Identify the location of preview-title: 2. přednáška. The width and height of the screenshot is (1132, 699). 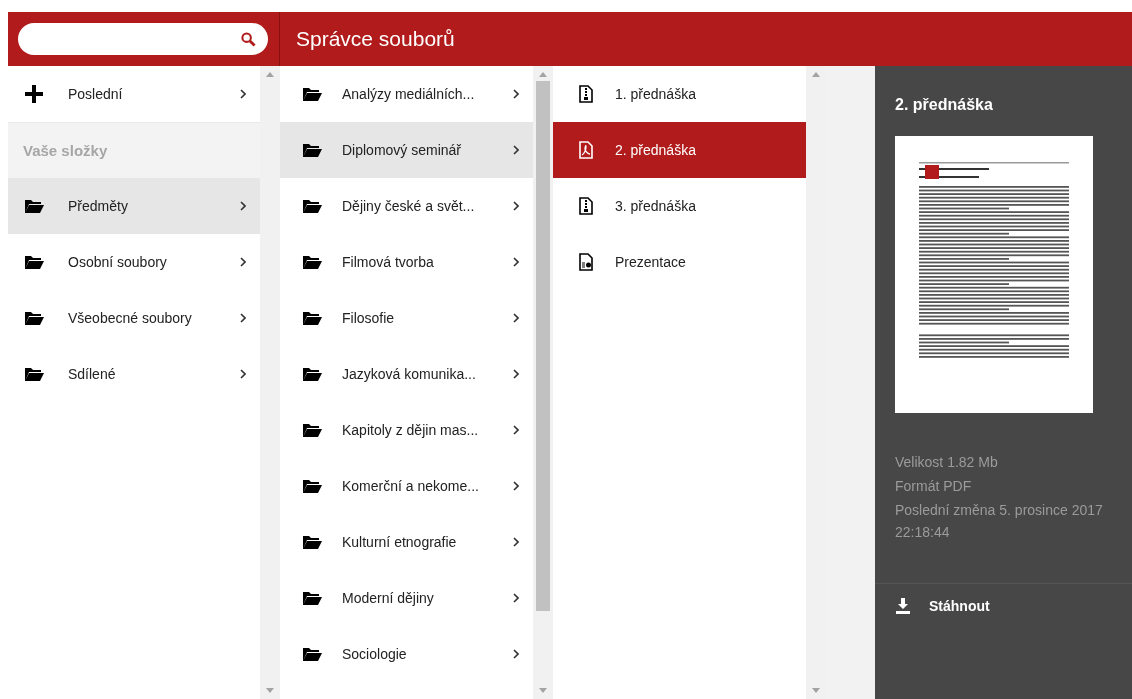
(944, 105).